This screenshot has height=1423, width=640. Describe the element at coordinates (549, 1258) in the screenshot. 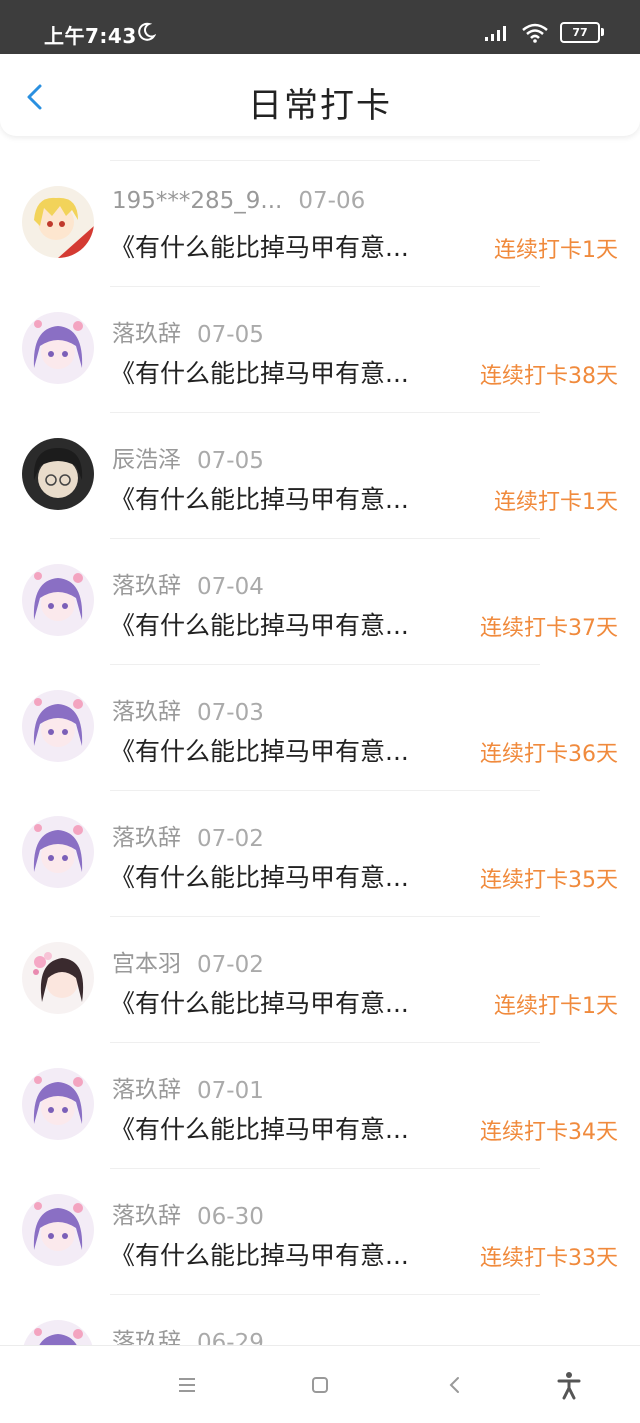

I see `streak-badge: 连续打卡33天` at that location.